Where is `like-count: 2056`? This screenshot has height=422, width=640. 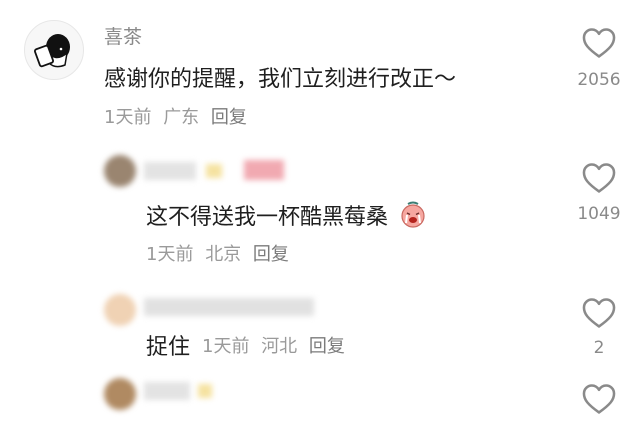 like-count: 2056 is located at coordinates (599, 80).